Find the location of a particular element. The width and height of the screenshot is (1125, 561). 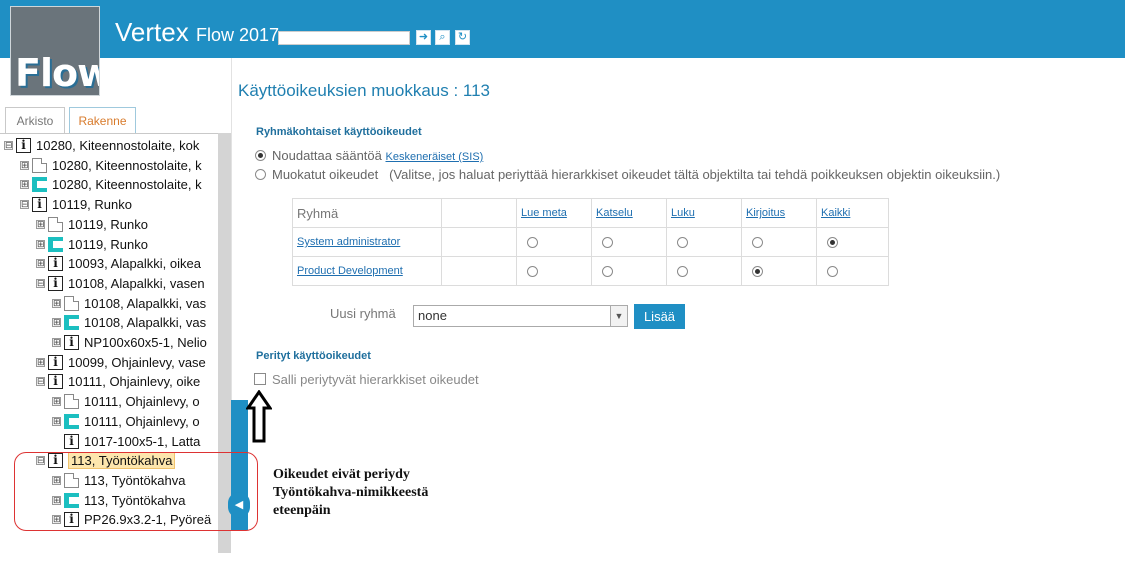

table-row: Product Development is located at coordinates (590, 271).